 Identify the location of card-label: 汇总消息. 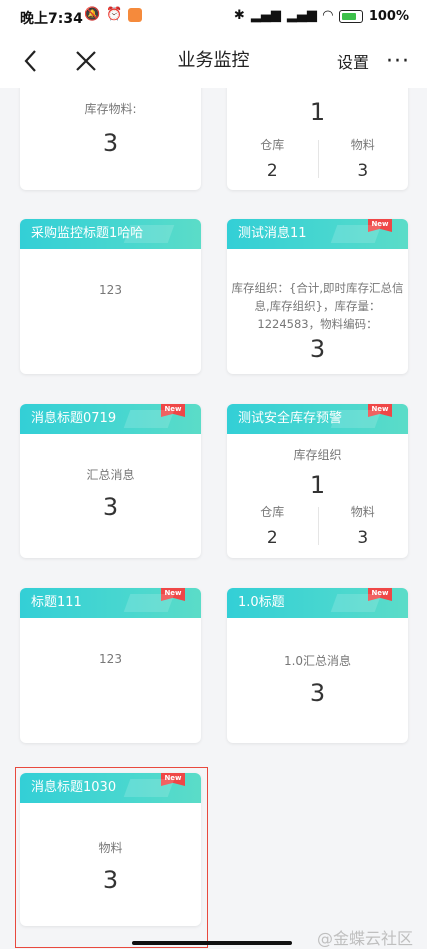
(110, 475).